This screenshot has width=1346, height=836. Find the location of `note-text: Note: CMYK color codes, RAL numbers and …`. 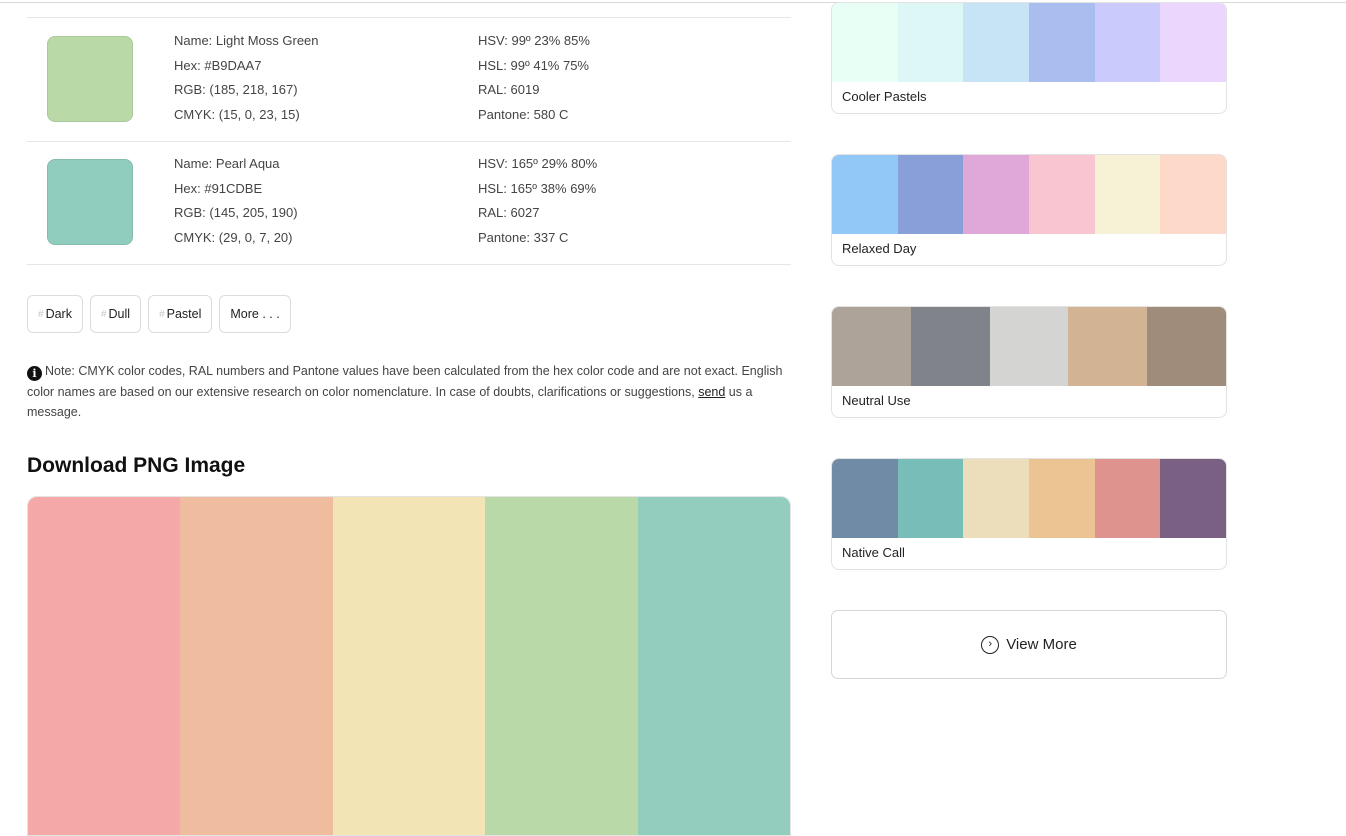

note-text: Note: CMYK color codes, RAL numbers and … is located at coordinates (405, 381).